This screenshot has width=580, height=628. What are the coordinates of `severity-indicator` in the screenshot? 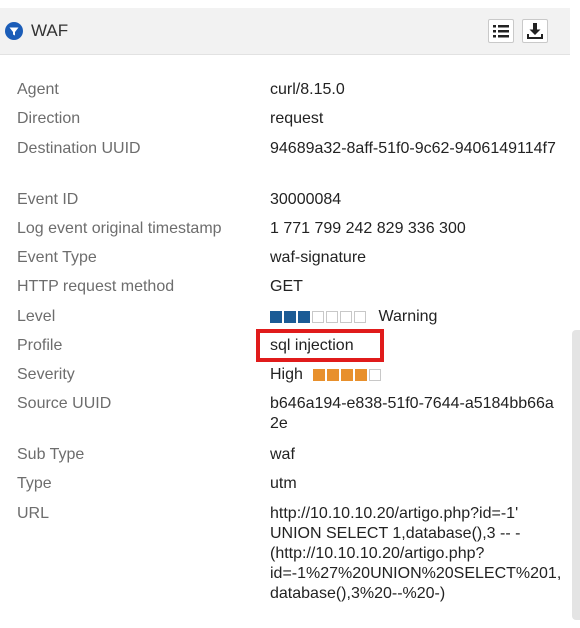 It's located at (348, 375).